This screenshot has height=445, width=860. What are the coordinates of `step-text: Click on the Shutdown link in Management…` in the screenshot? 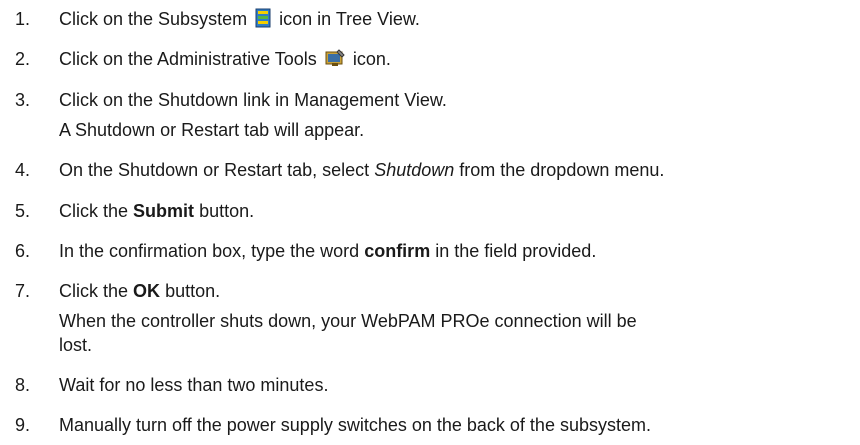 It's located at (253, 100).